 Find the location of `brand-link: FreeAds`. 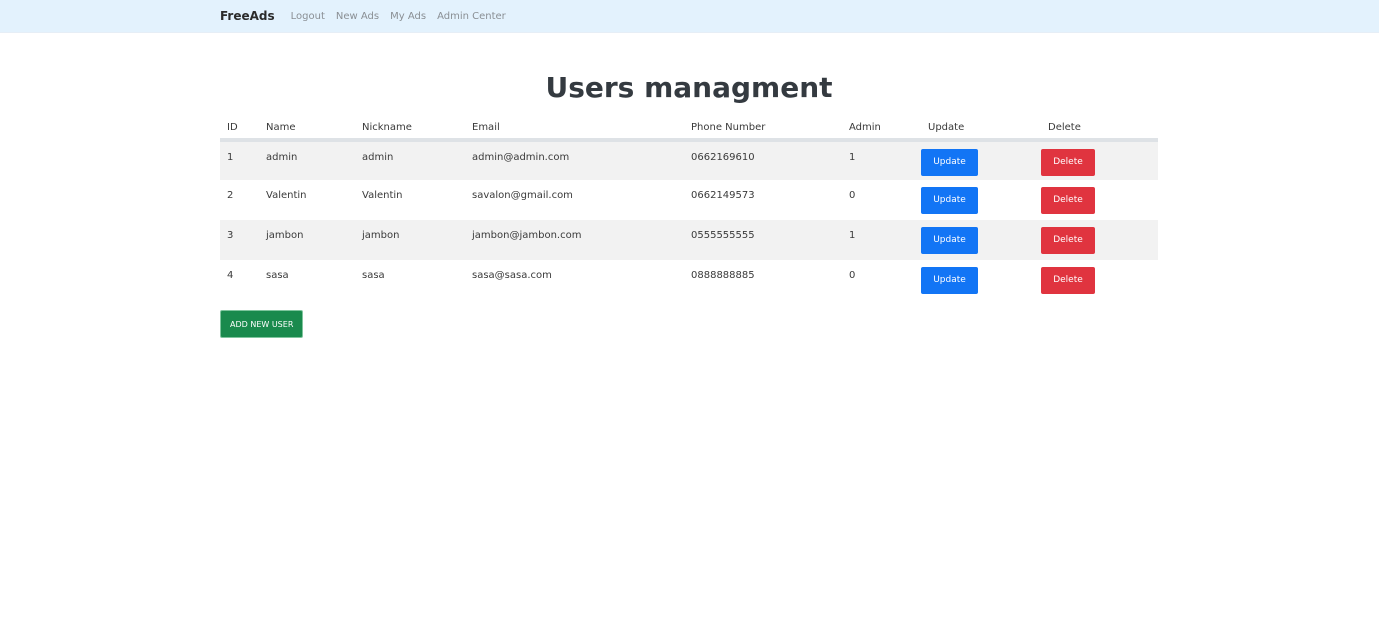

brand-link: FreeAds is located at coordinates (247, 16).